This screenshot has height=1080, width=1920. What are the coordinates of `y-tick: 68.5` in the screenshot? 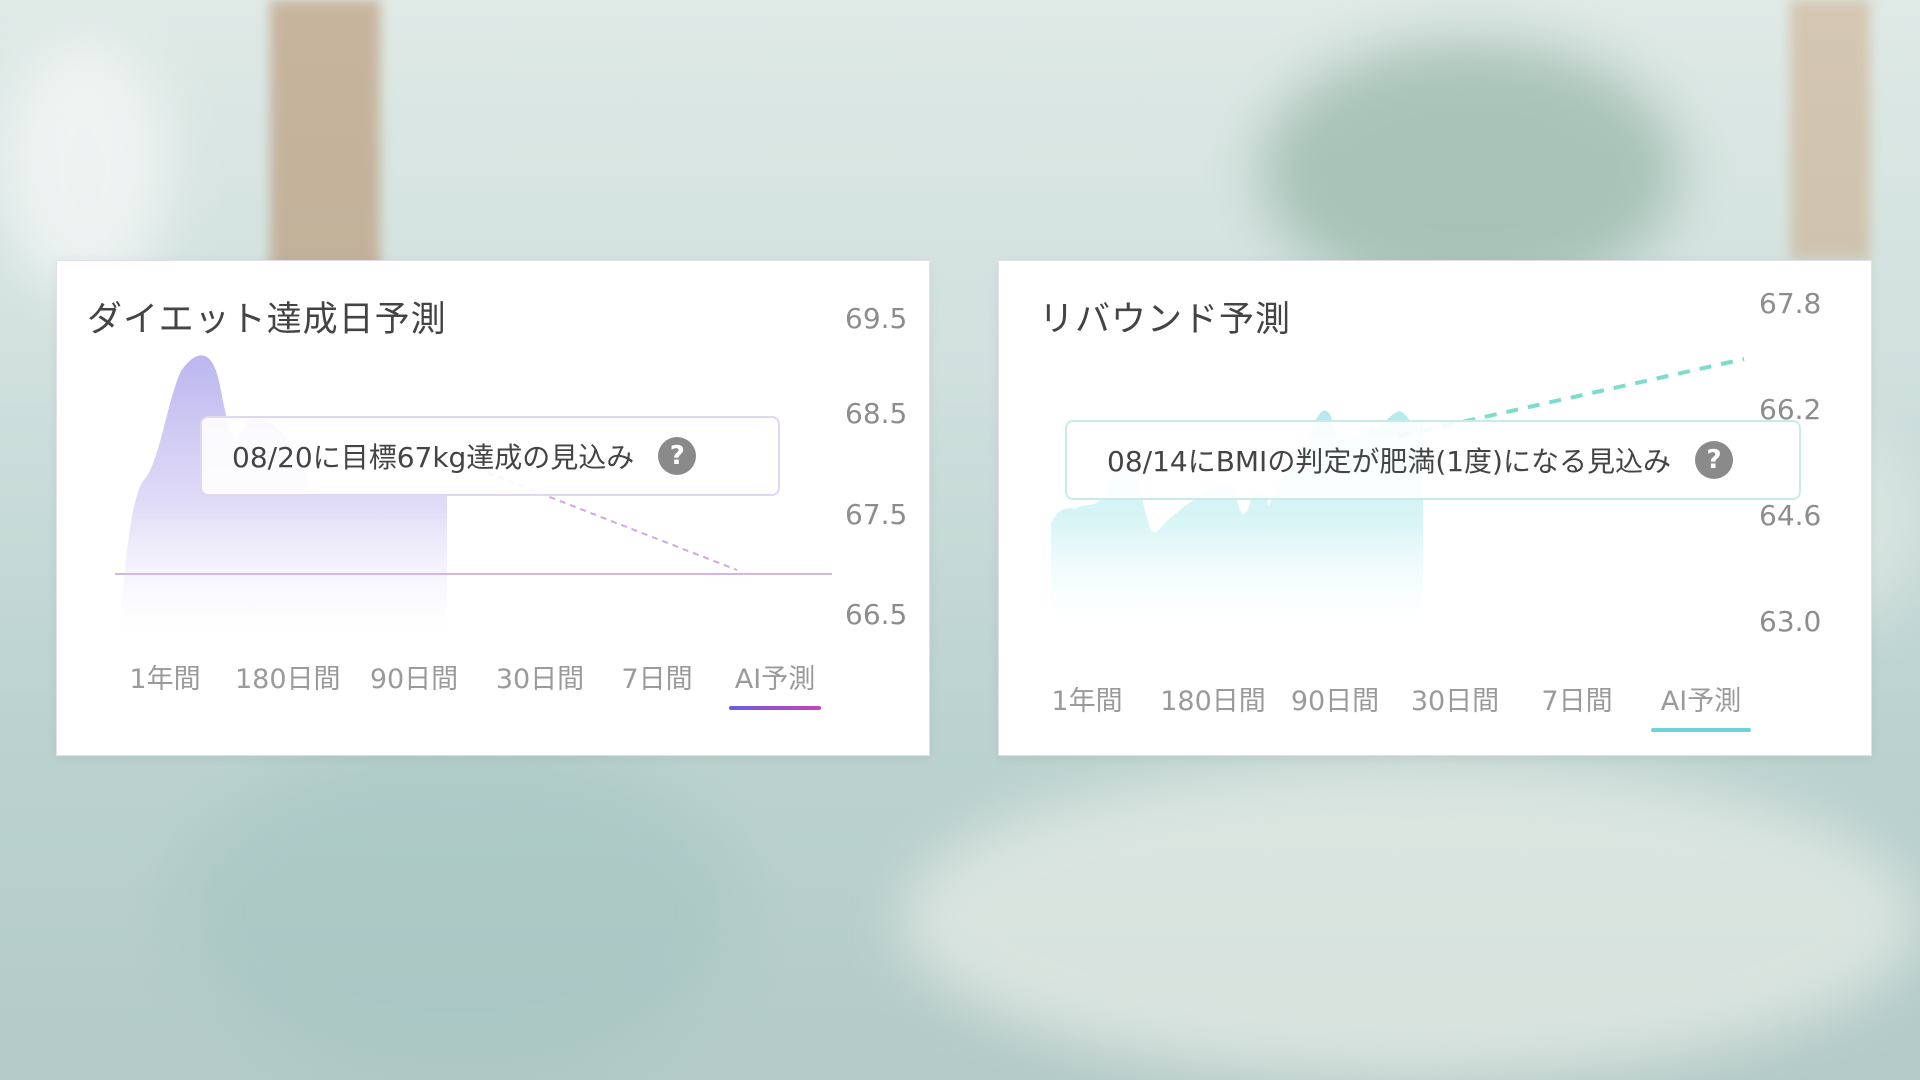 It's located at (876, 413).